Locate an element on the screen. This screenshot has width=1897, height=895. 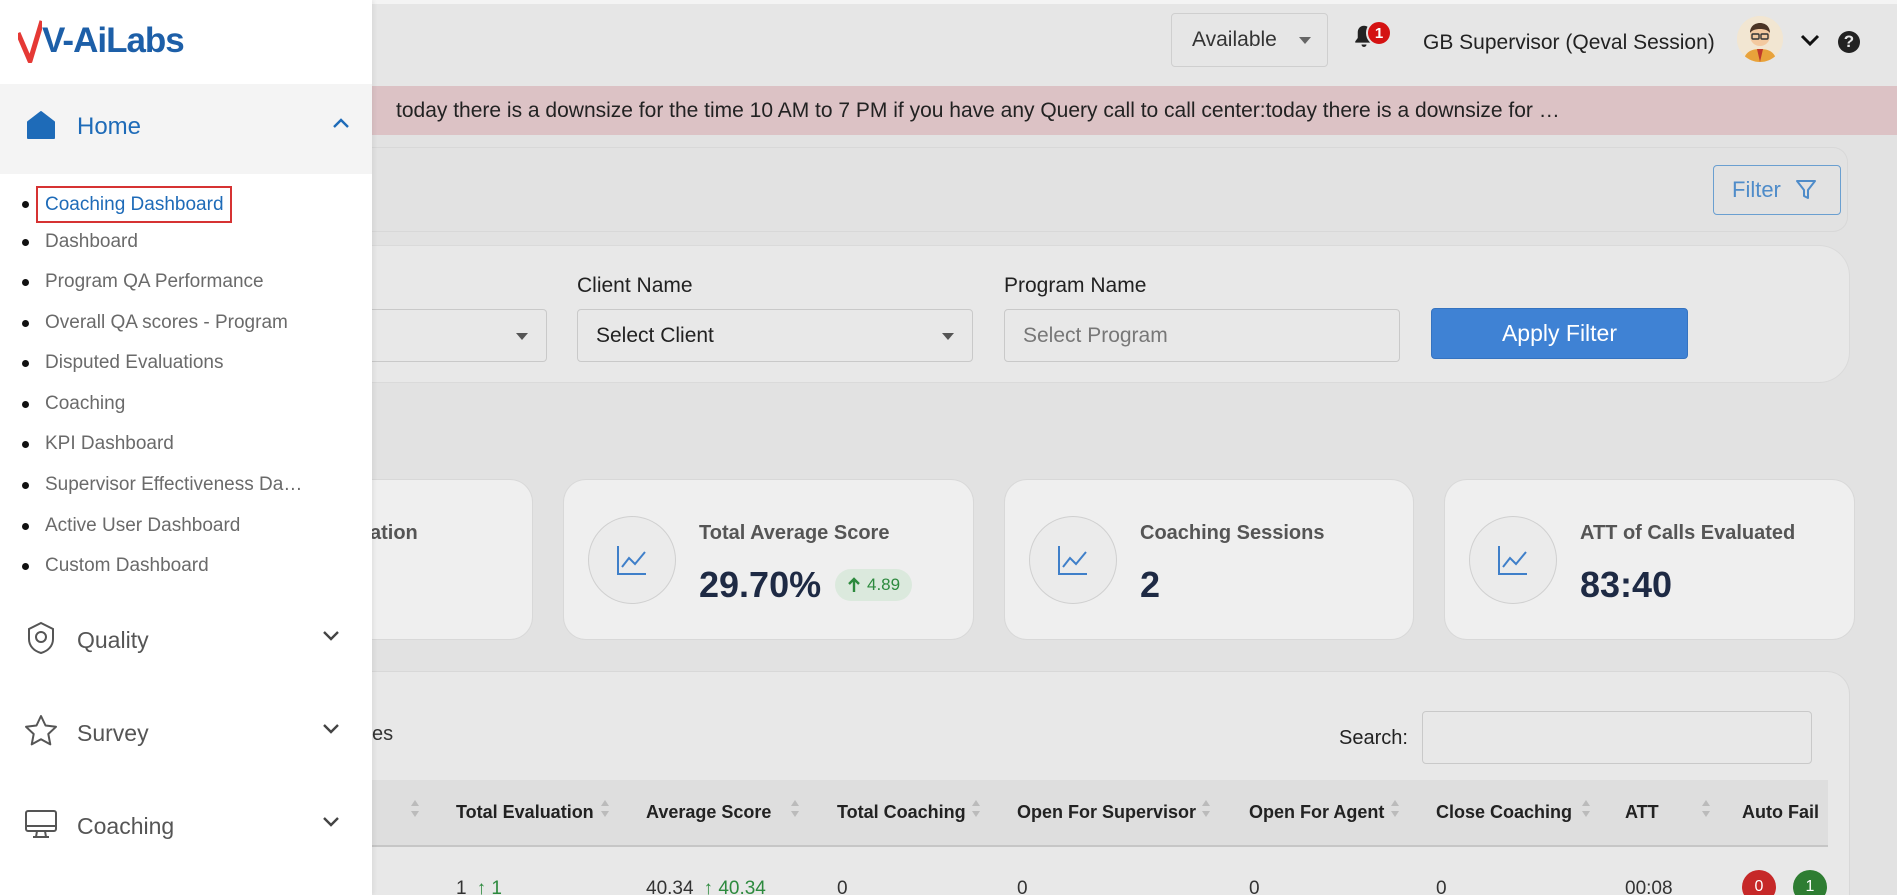
column-header-total-evaluation: Total Evaluation is located at coordinates (525, 812).